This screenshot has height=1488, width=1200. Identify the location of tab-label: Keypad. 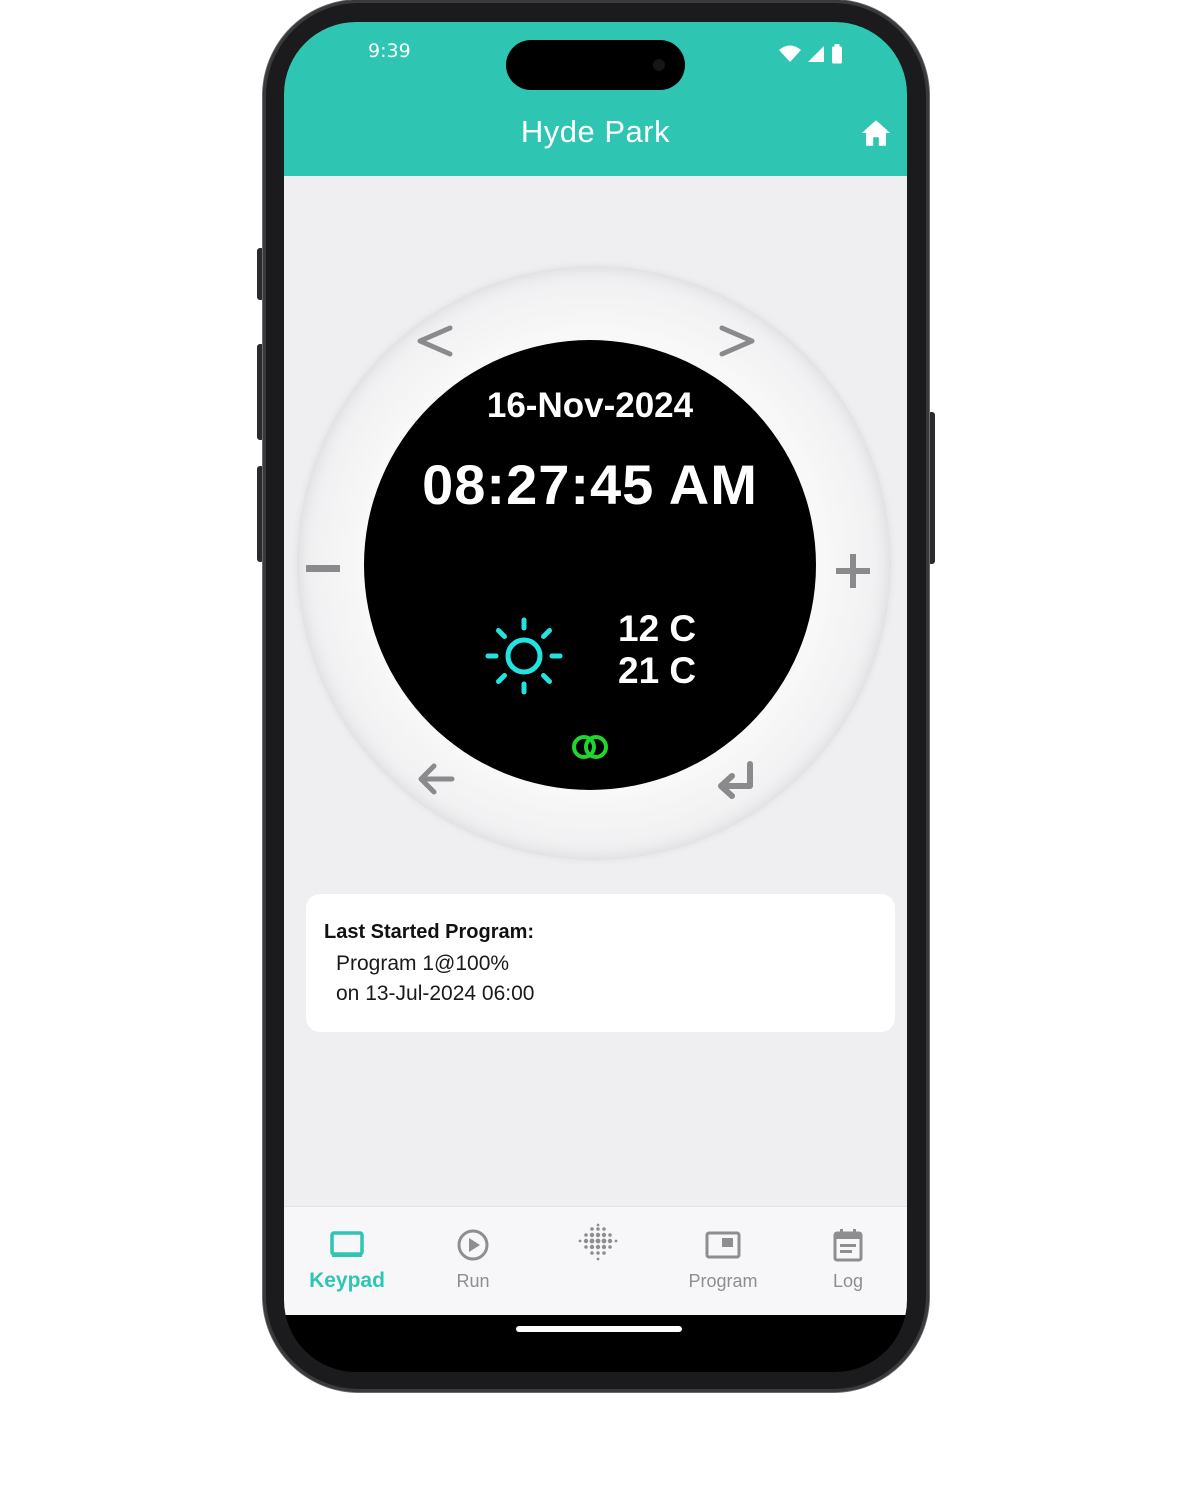
(347, 1280).